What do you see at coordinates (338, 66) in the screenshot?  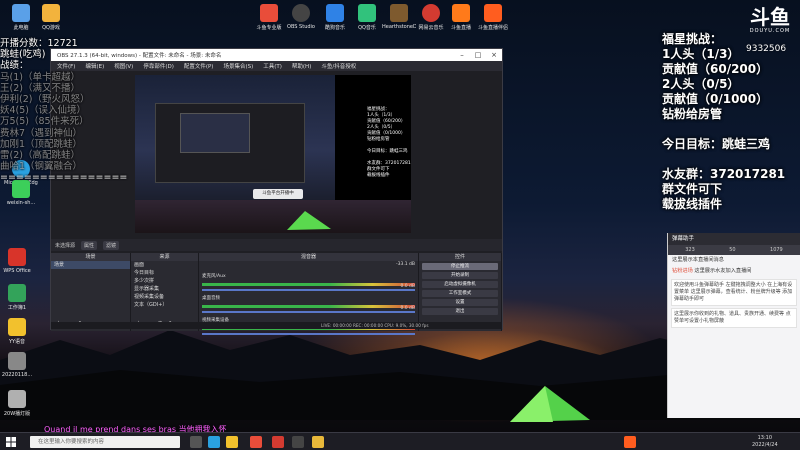 I see `menu-douyu-auth: 斗鱼/抖音授权` at bounding box center [338, 66].